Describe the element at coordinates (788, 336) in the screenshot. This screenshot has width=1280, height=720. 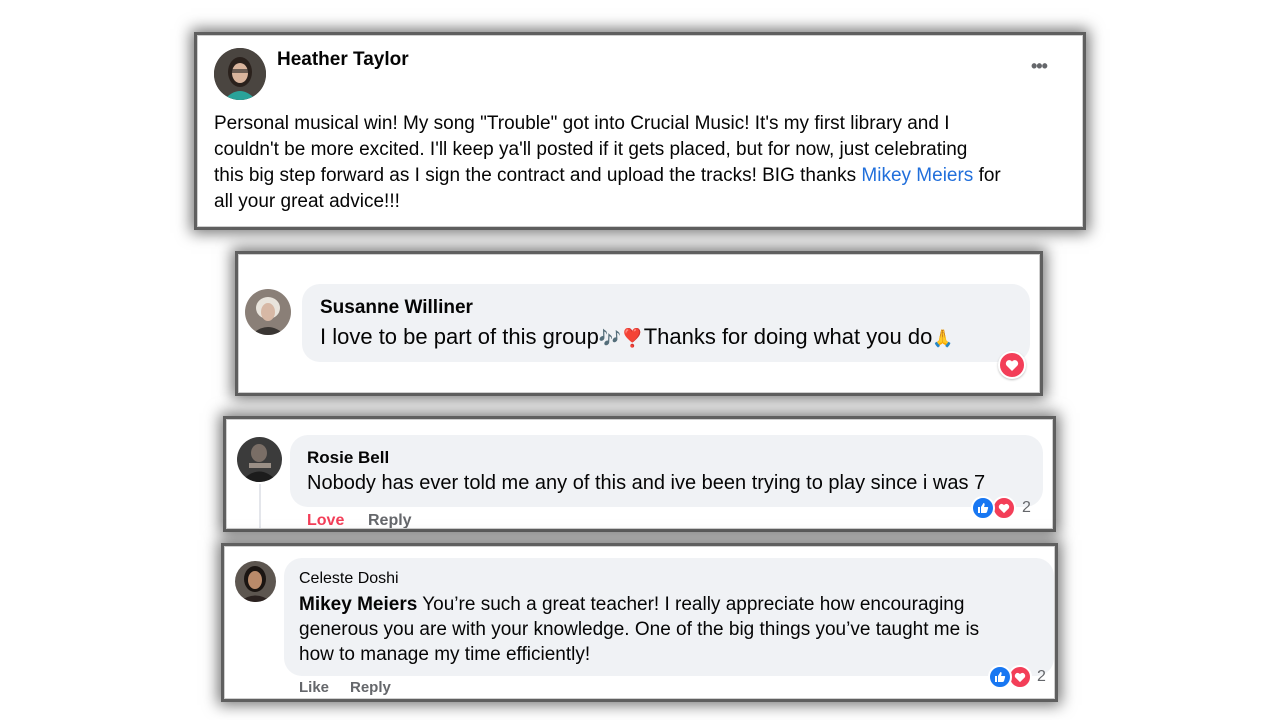
I see `comment-text-part: Thanks for doing what you do` at that location.